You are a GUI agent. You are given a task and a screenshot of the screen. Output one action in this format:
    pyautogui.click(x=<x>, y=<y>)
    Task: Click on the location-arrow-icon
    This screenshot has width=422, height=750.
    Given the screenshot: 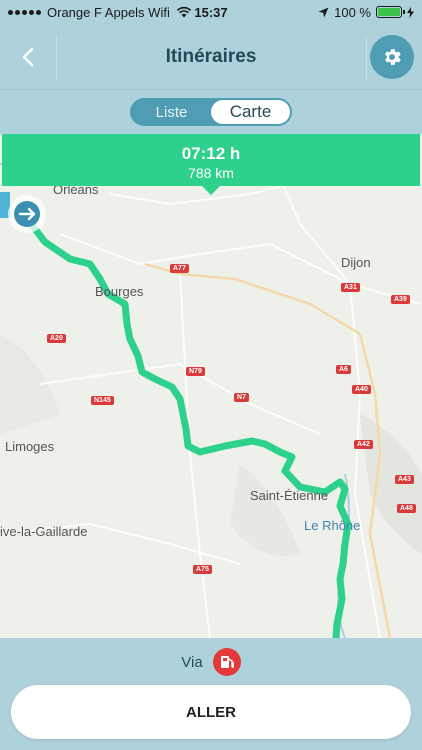 What is the action you would take?
    pyautogui.click(x=323, y=12)
    